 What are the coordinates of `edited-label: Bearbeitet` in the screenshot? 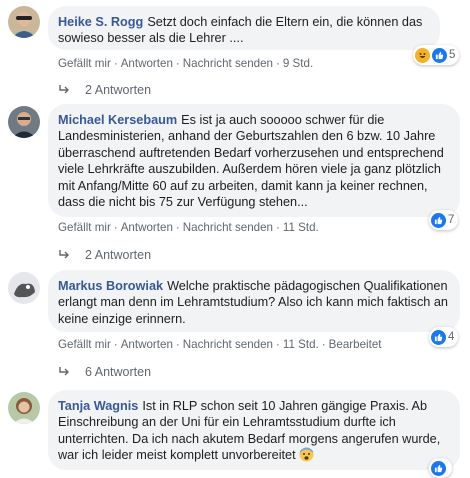 It's located at (355, 344).